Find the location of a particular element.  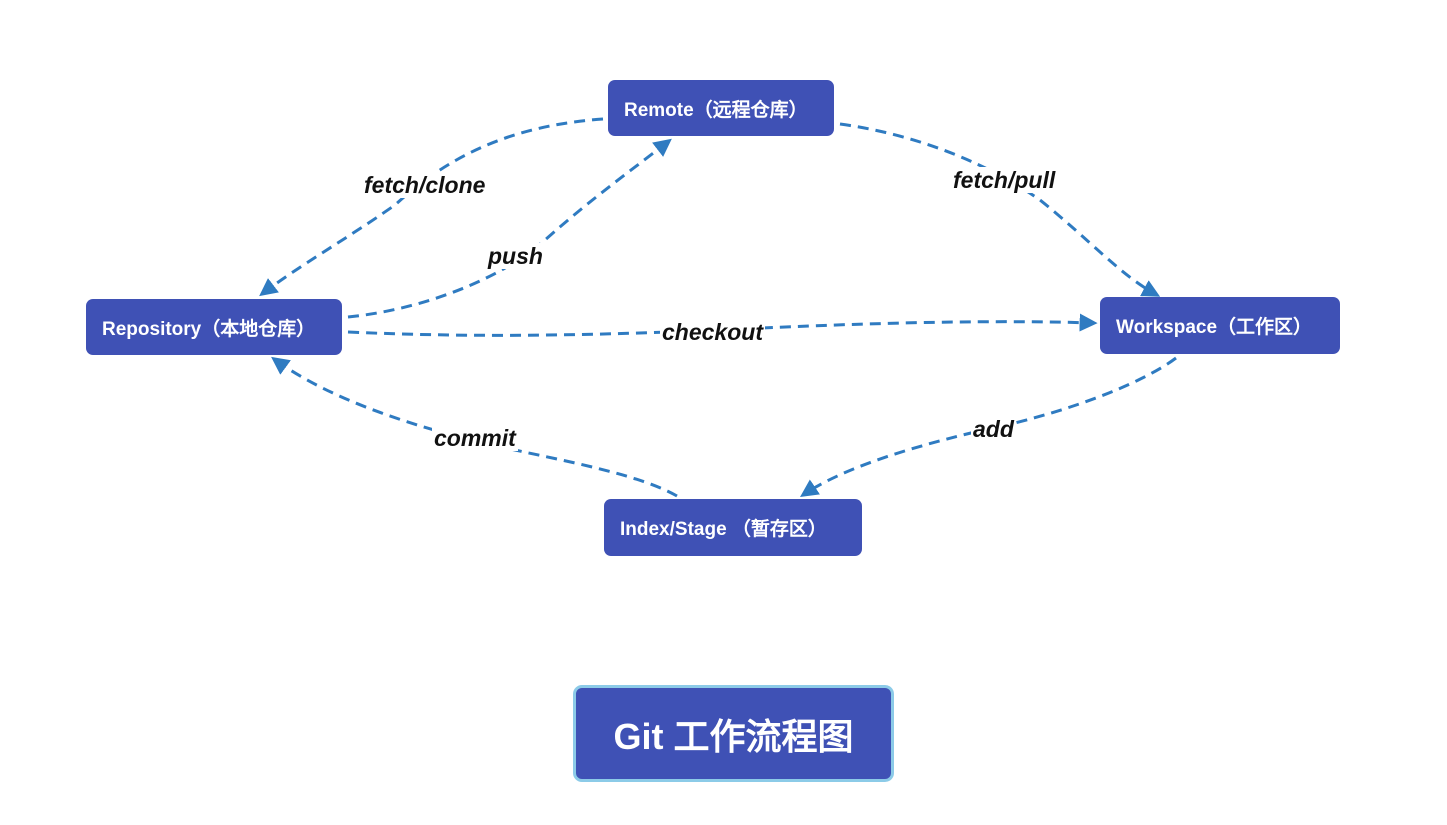

arrow-fetch-clone is located at coordinates (431, 207).